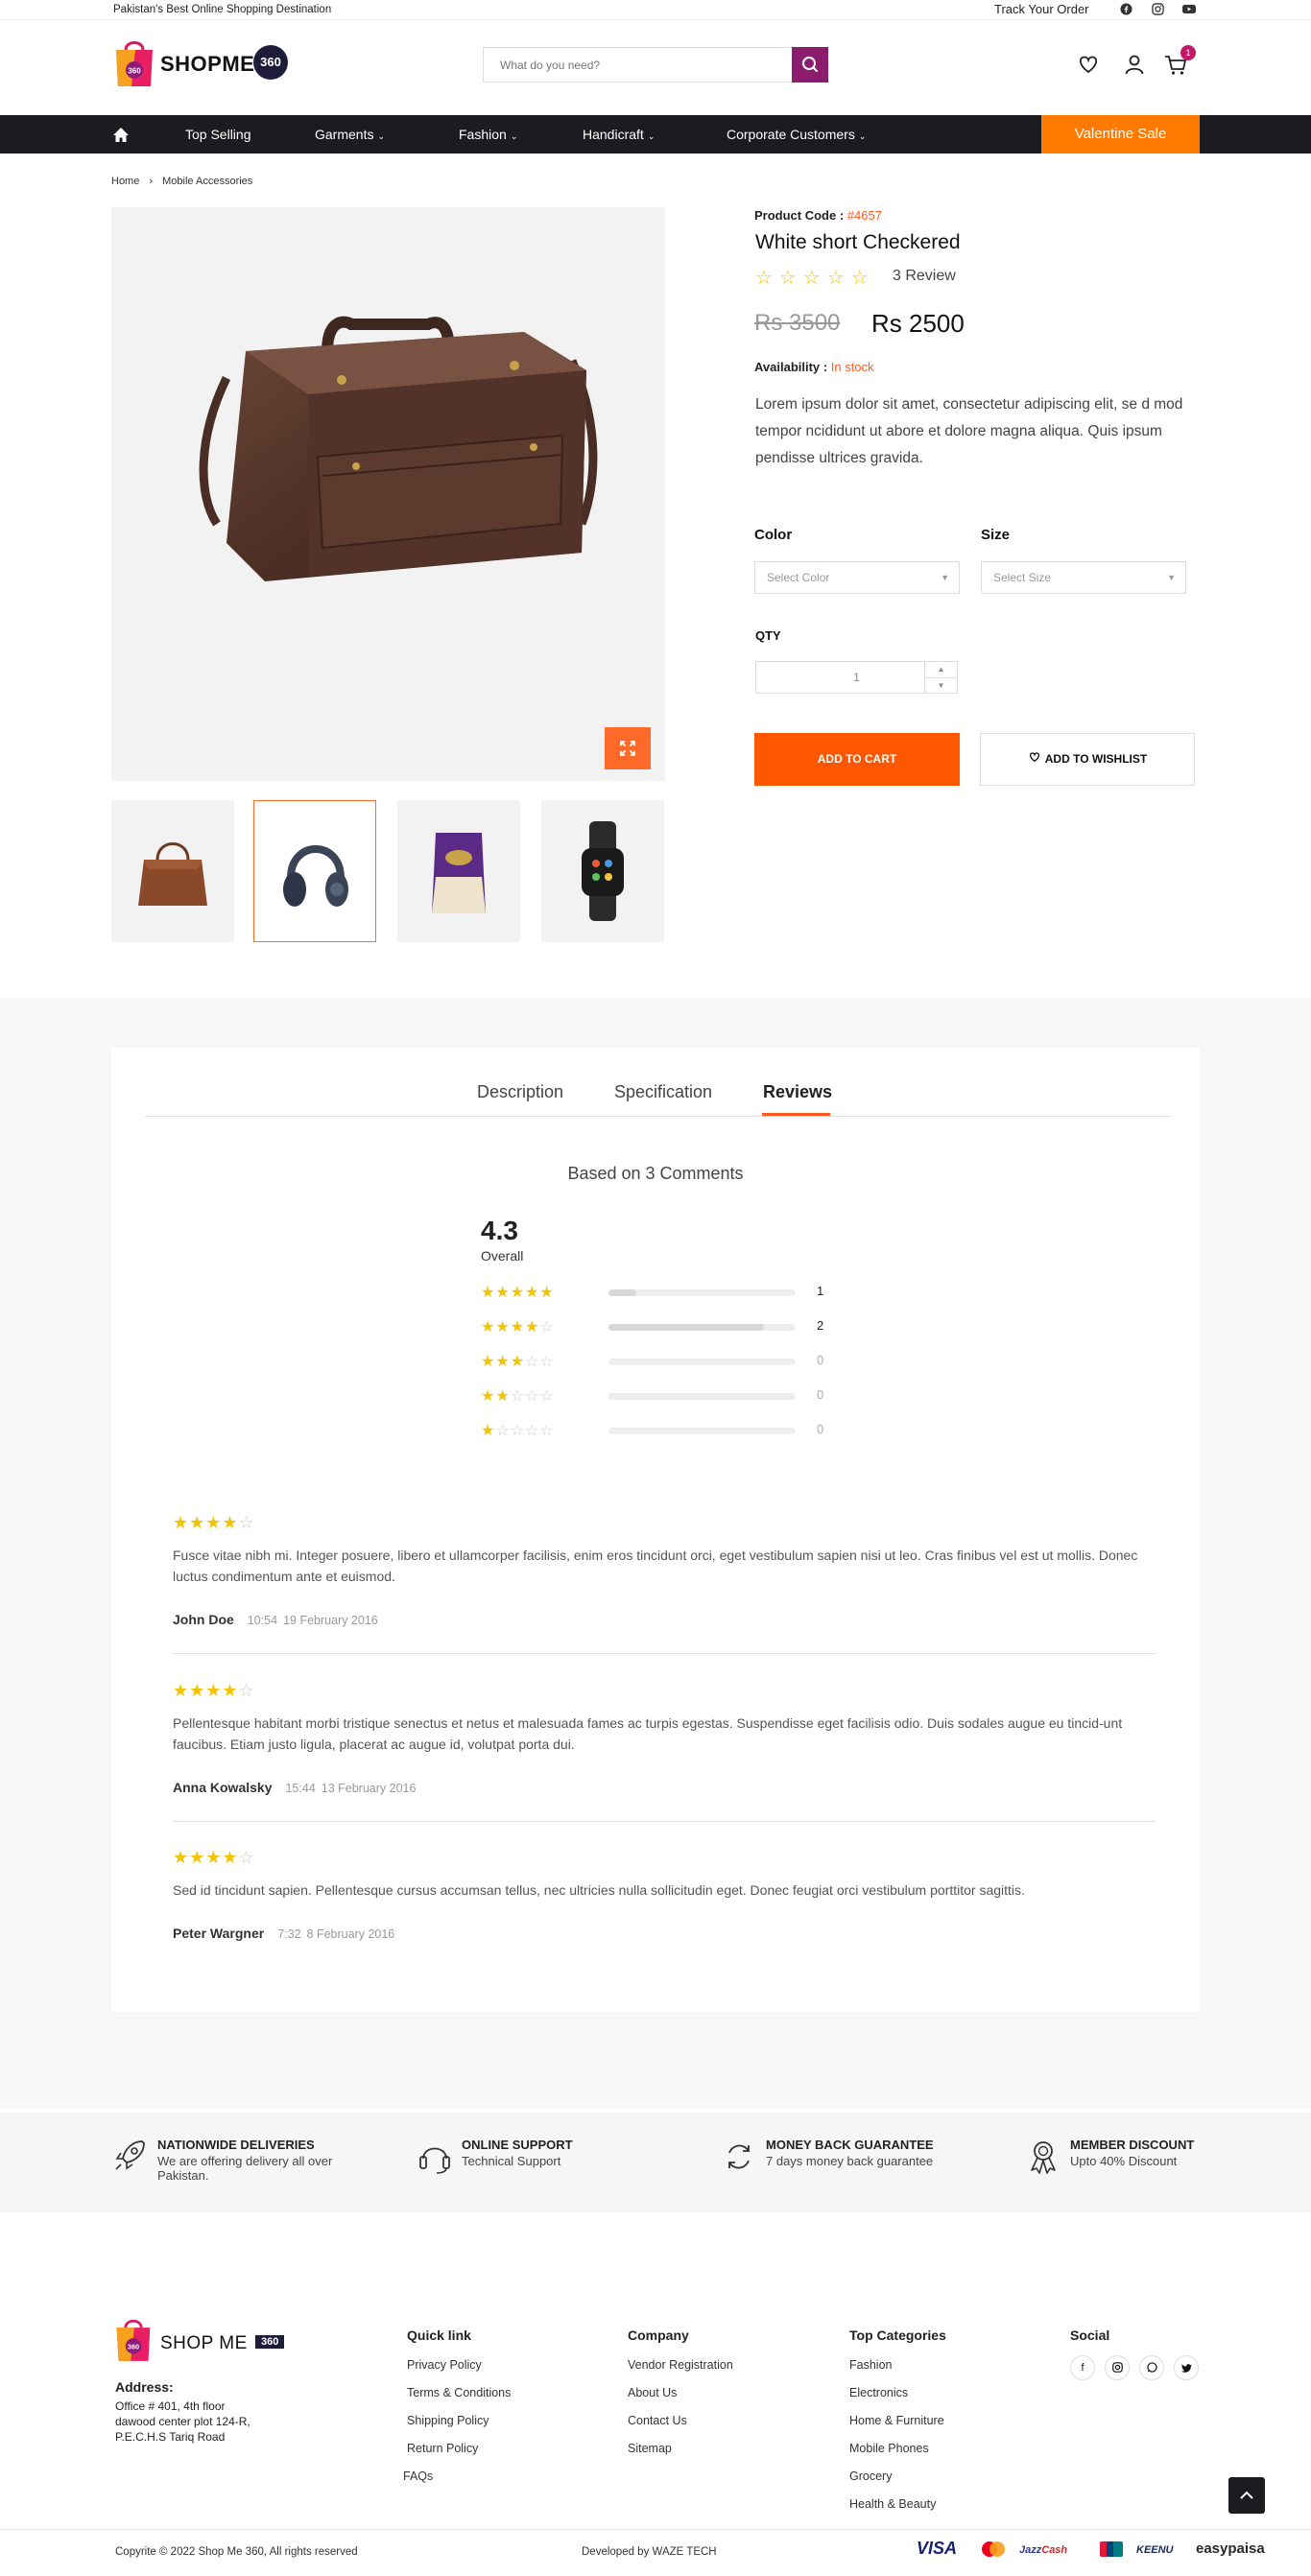  What do you see at coordinates (1125, 10) in the screenshot?
I see `facebook-icon` at bounding box center [1125, 10].